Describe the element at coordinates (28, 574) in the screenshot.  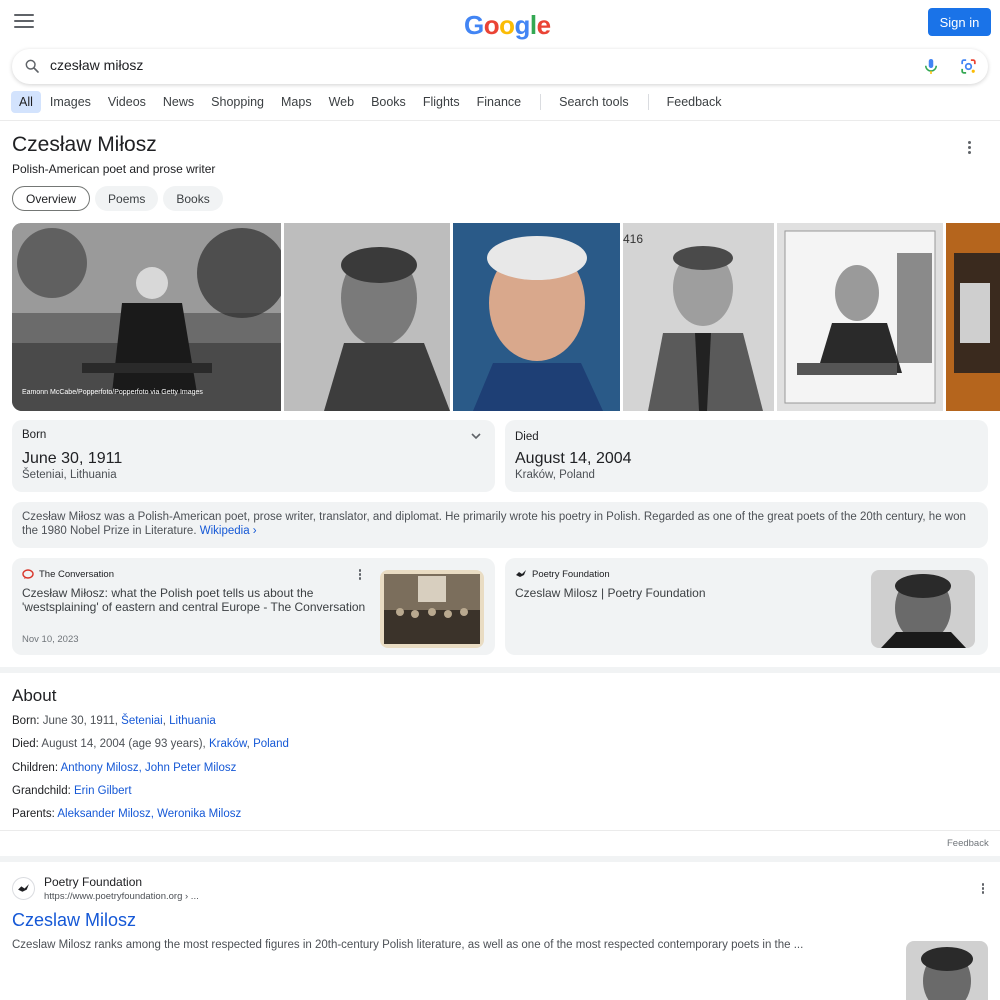
I see `the-conversation-icon` at that location.